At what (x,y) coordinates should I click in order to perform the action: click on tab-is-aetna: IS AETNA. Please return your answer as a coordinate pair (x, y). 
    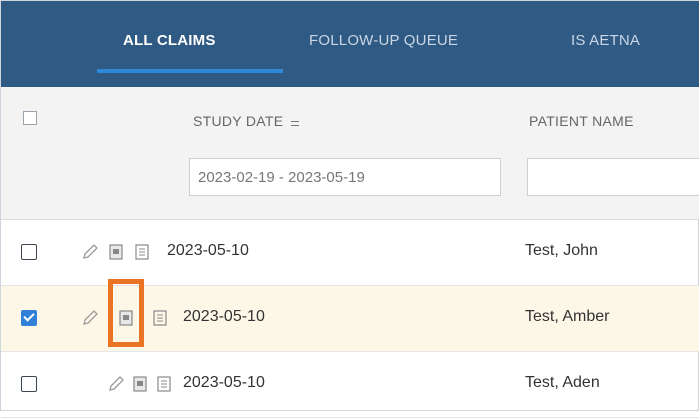
    Looking at the image, I should click on (605, 41).